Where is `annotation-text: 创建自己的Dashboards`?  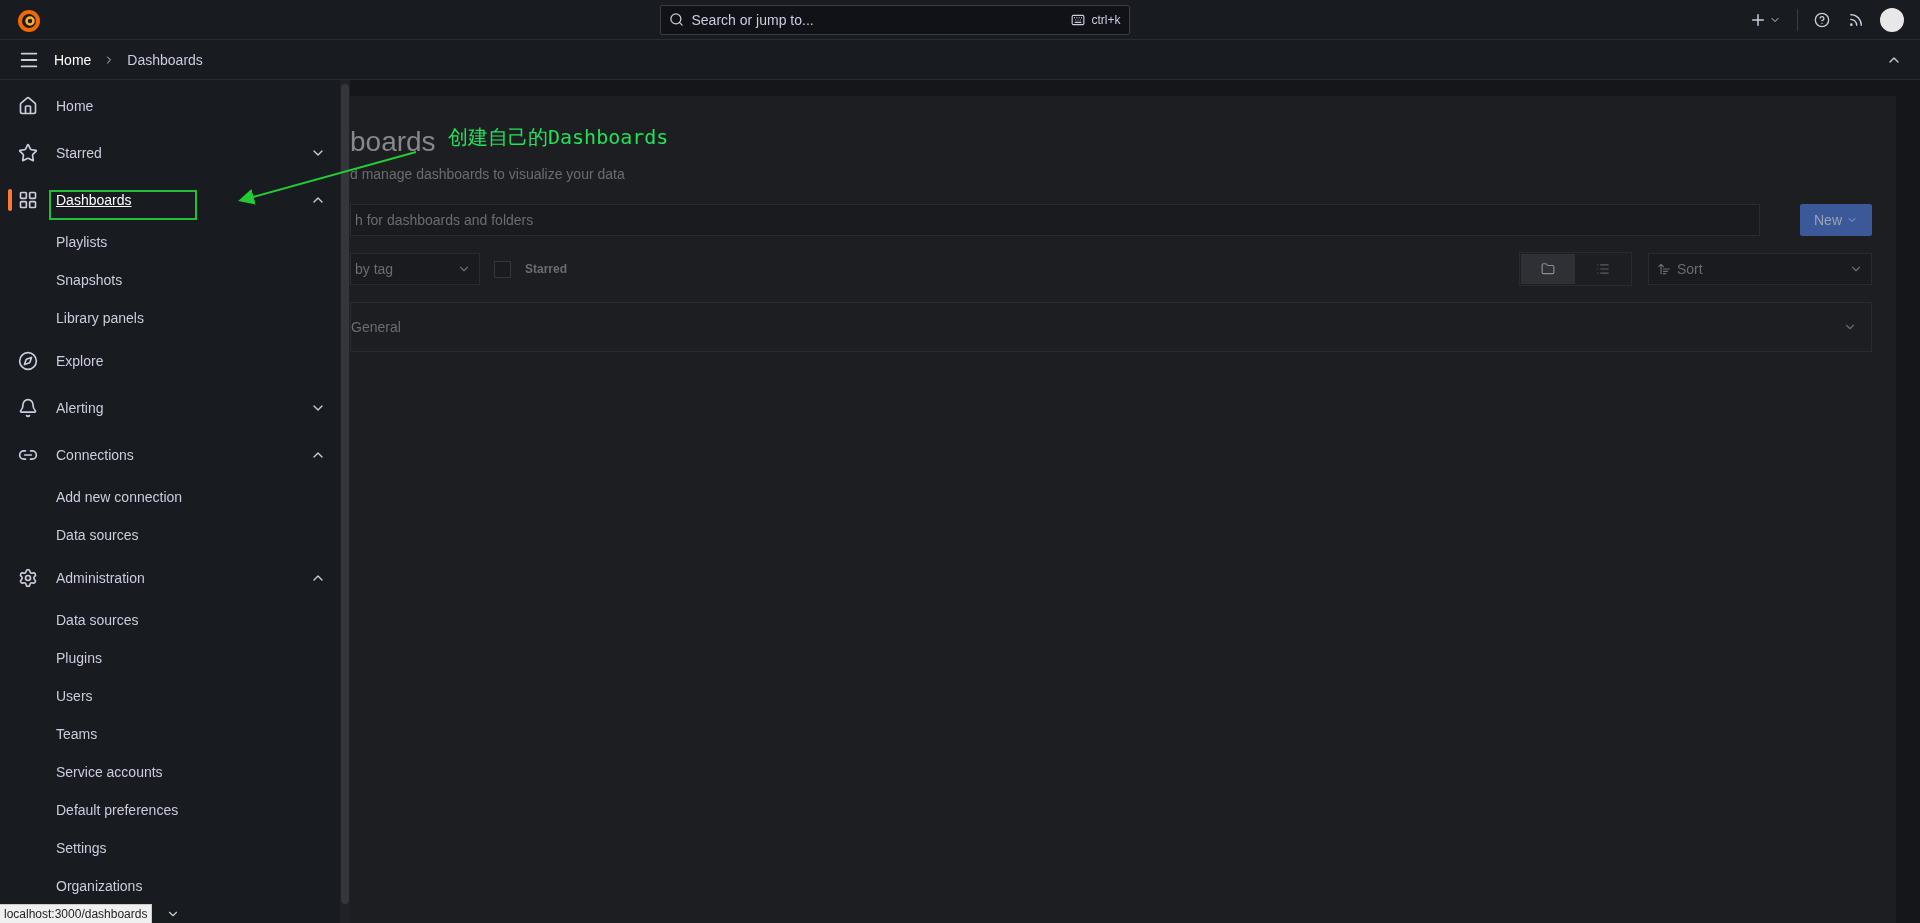
annotation-text: 创建自己的Dashboards is located at coordinates (558, 137).